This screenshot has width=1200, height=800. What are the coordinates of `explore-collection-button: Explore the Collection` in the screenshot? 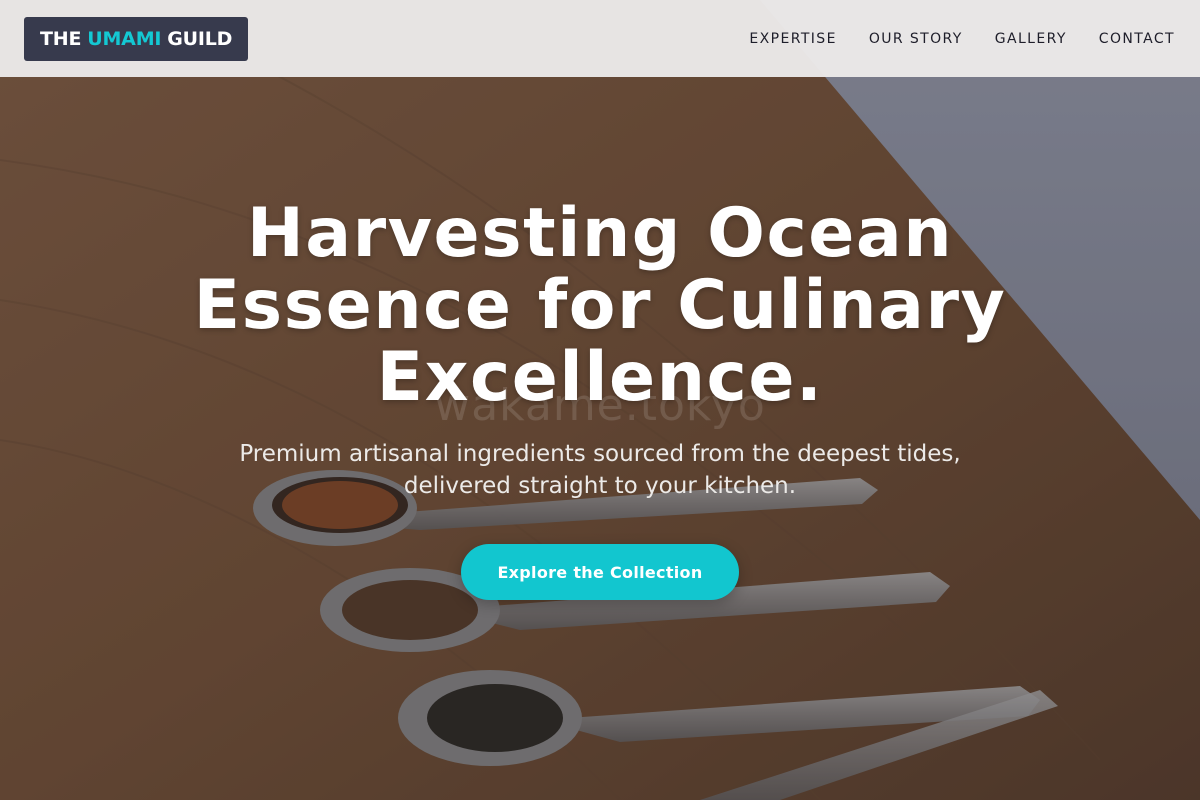 It's located at (600, 572).